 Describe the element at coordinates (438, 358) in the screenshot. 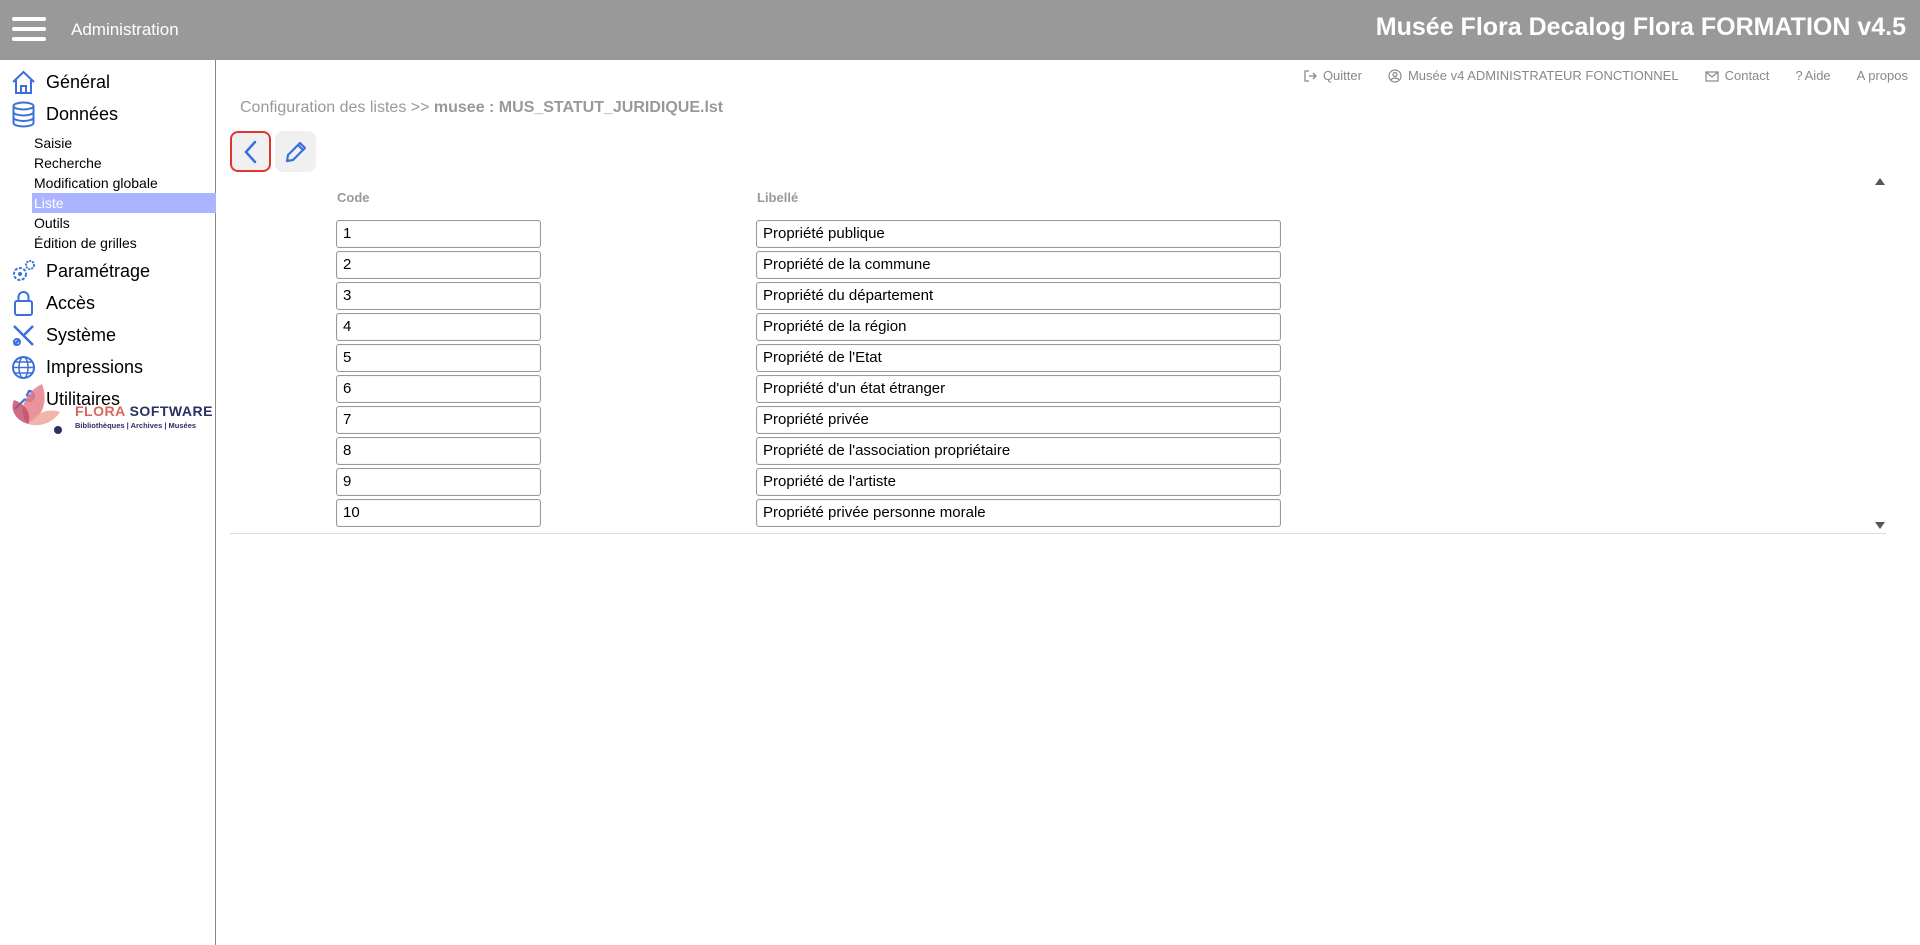

I see `code-field: 5` at that location.